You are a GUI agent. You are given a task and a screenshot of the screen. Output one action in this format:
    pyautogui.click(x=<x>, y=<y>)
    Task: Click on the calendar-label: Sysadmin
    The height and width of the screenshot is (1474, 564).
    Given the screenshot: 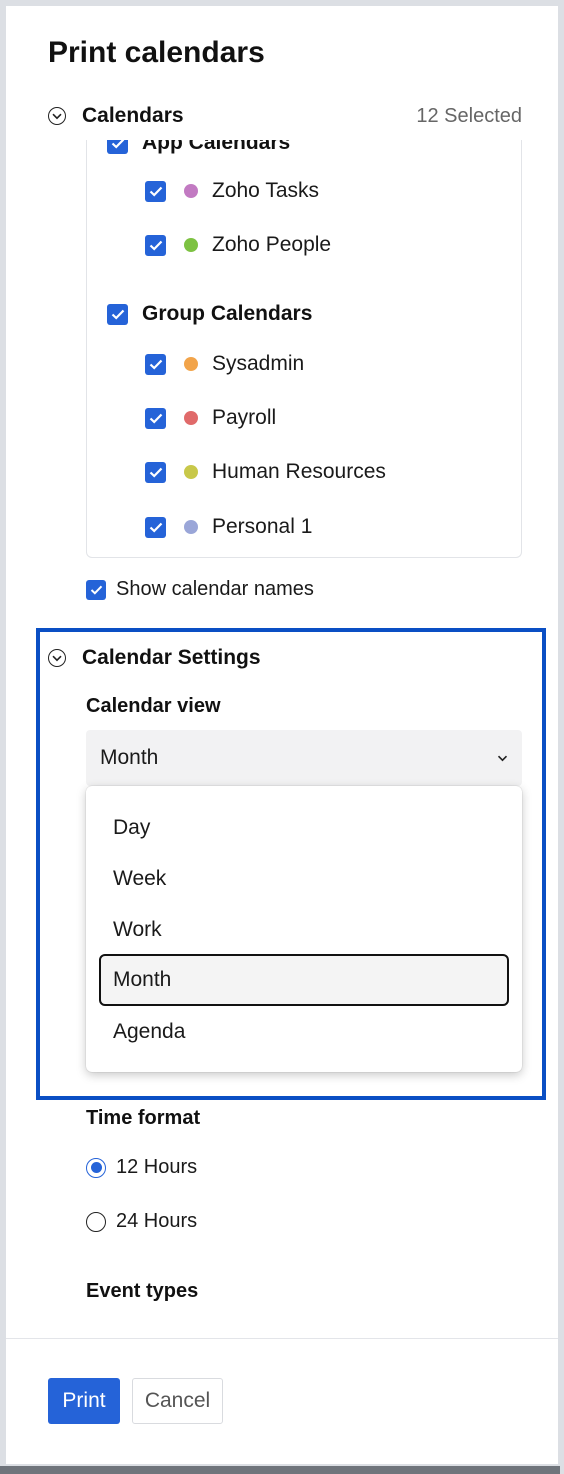 What is the action you would take?
    pyautogui.click(x=258, y=363)
    